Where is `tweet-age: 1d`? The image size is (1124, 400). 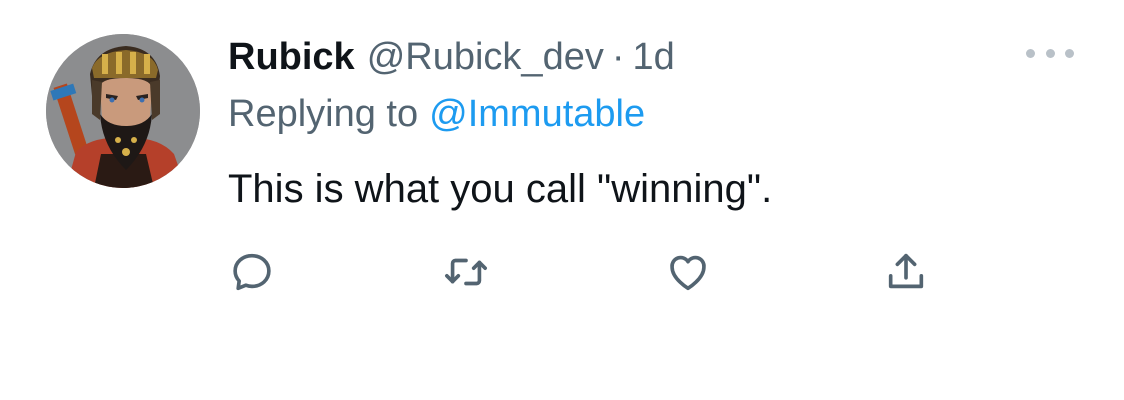 tweet-age: 1d is located at coordinates (654, 57).